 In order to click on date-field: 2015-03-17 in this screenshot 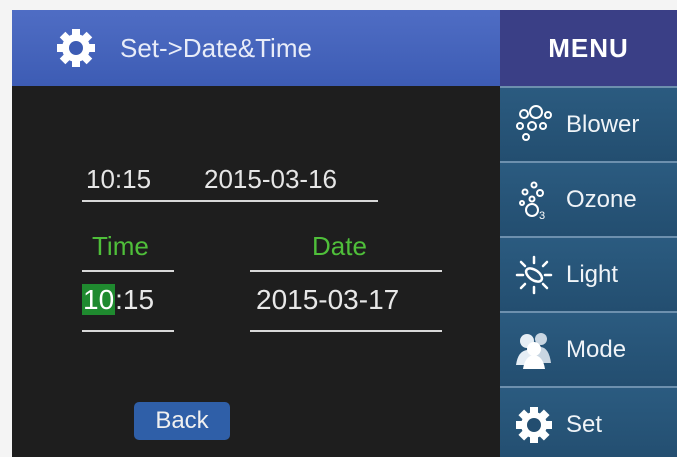, I will do `click(327, 300)`.